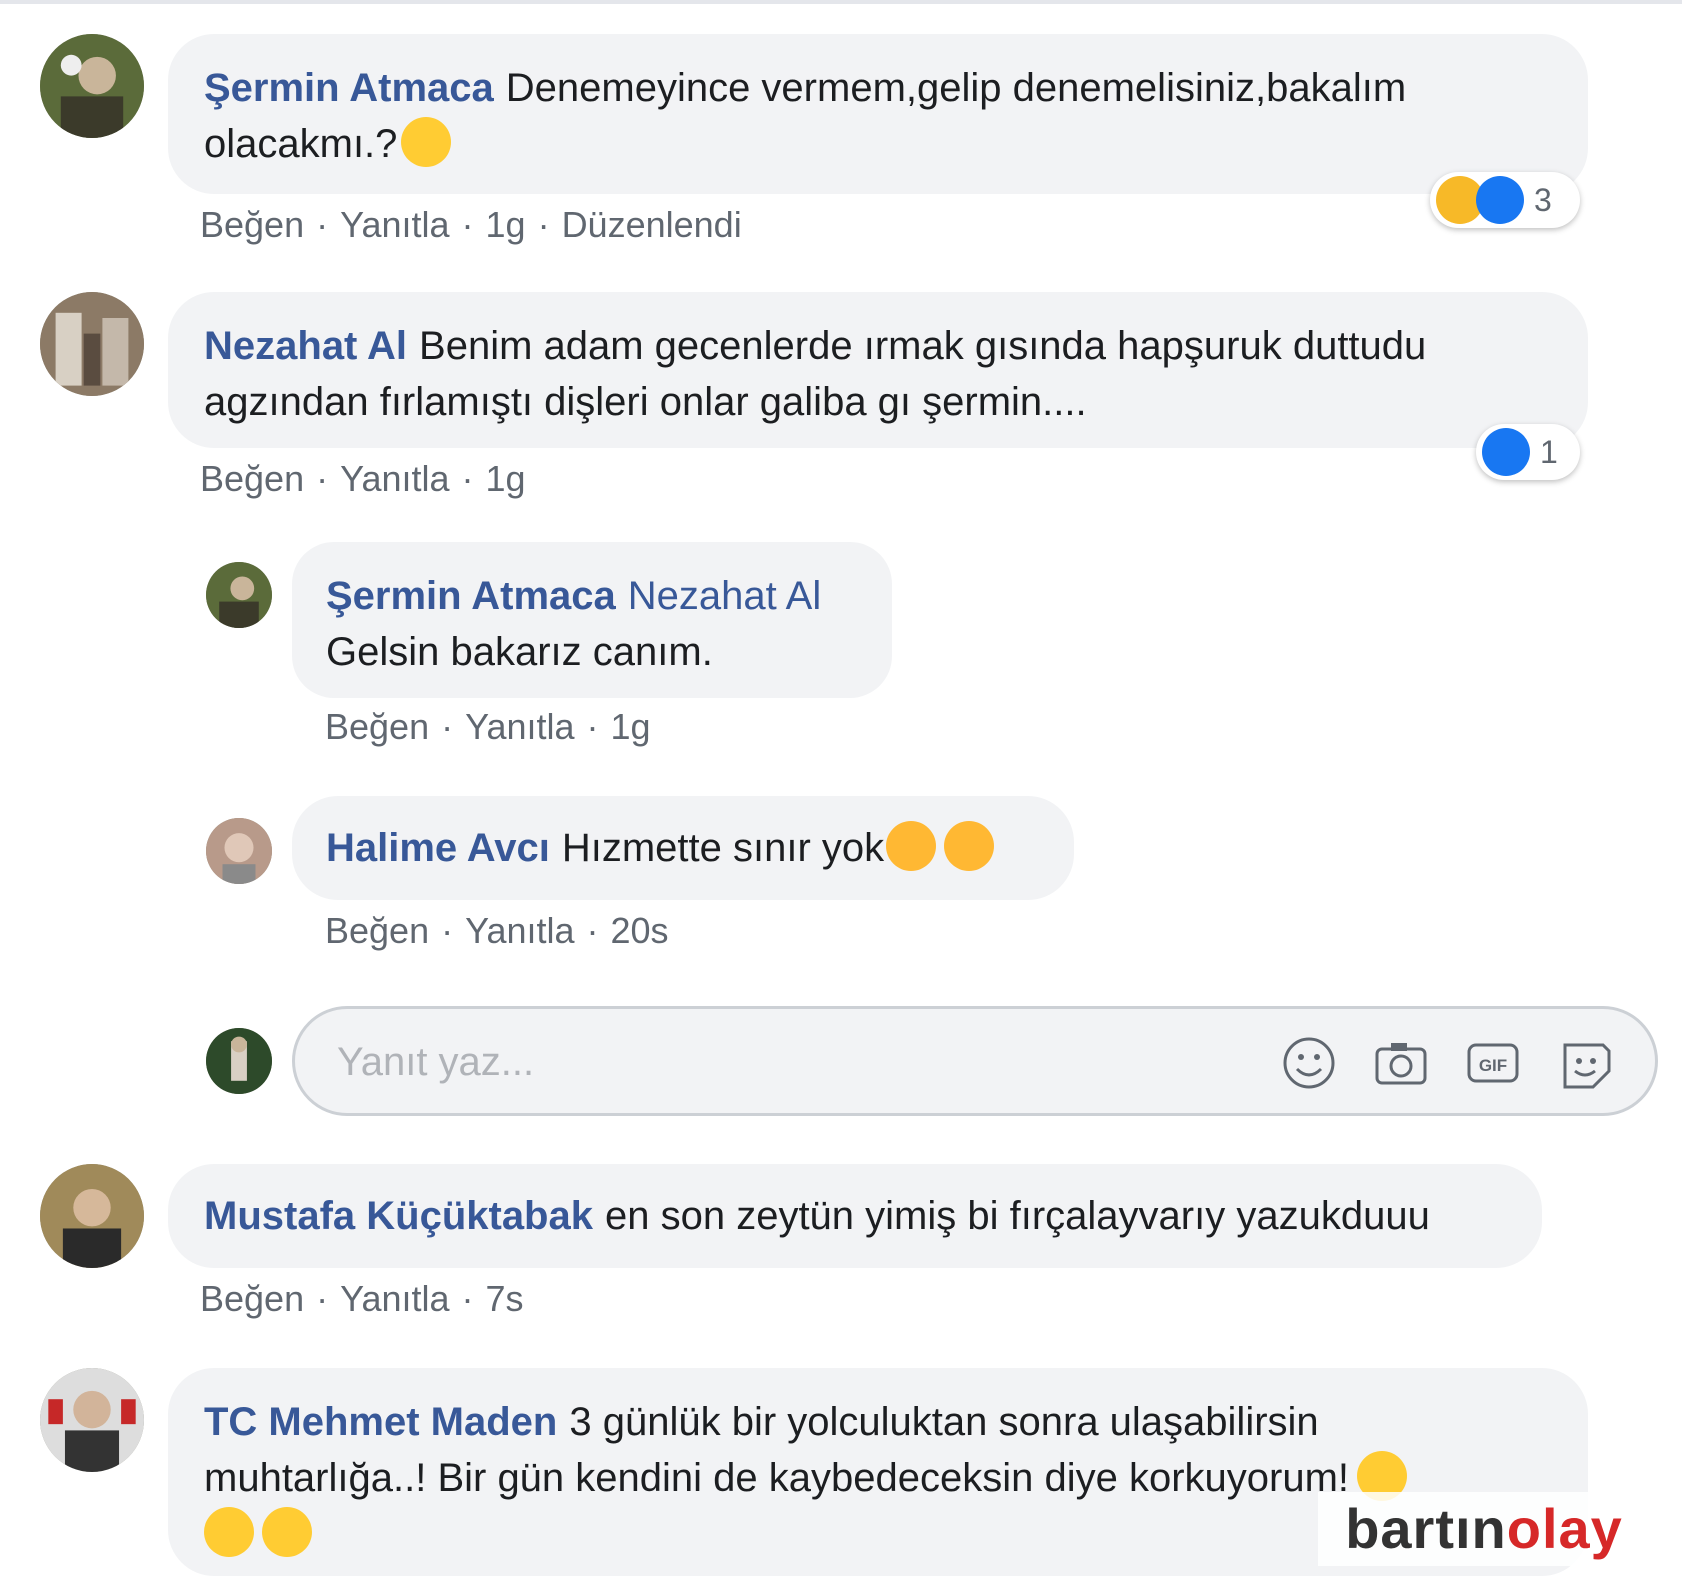 This screenshot has height=1593, width=1682. I want to click on reply-author: Şermin Atmaca, so click(471, 596).